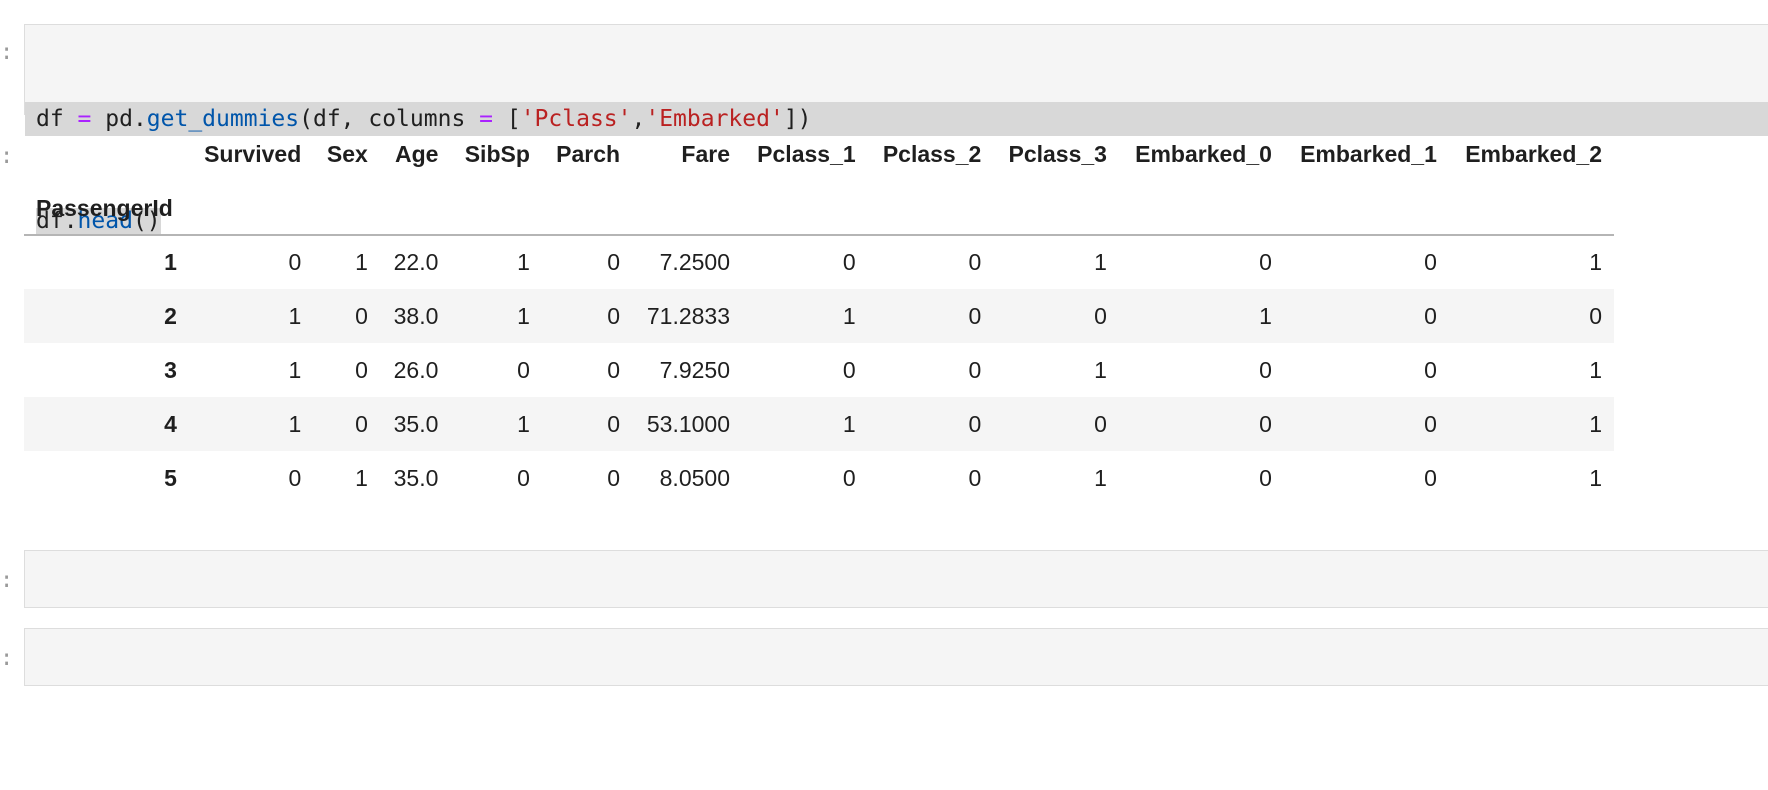 The height and width of the screenshot is (790, 1768). What do you see at coordinates (497, 153) in the screenshot?
I see `column-header: SibSp` at bounding box center [497, 153].